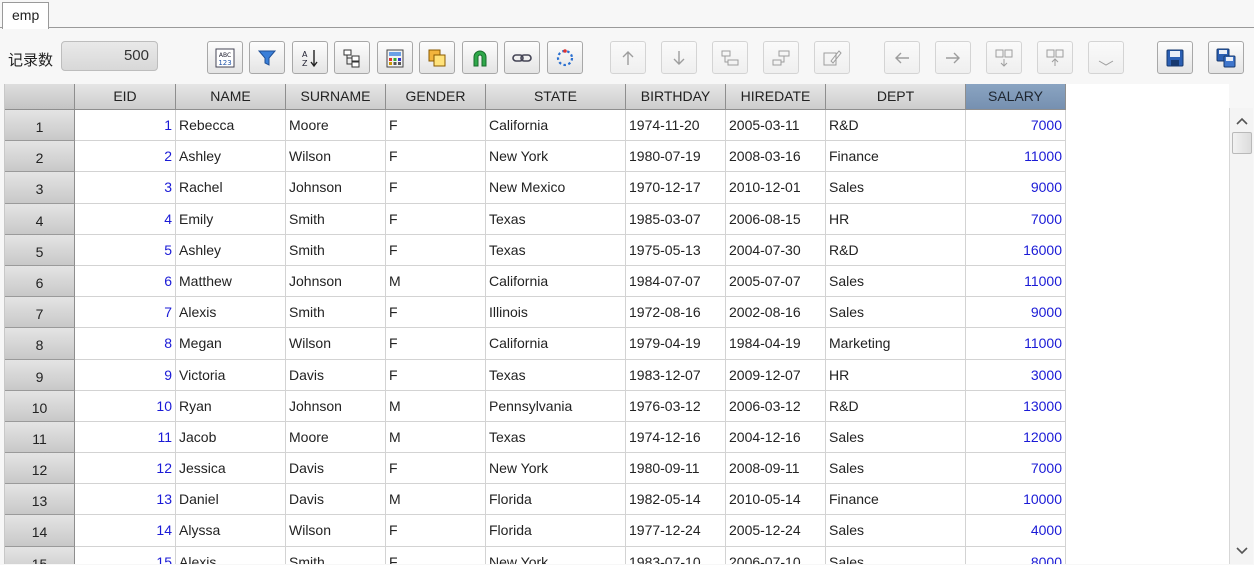  Describe the element at coordinates (1016, 250) in the screenshot. I see `cell-salary: 16000` at that location.